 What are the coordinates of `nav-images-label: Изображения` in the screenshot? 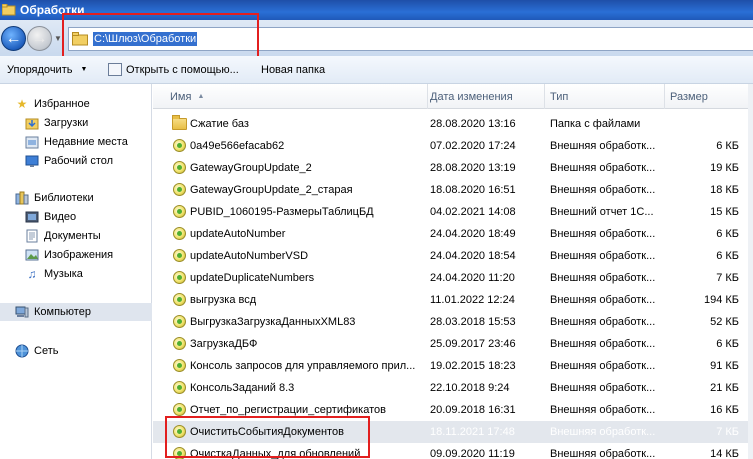 It's located at (79, 255).